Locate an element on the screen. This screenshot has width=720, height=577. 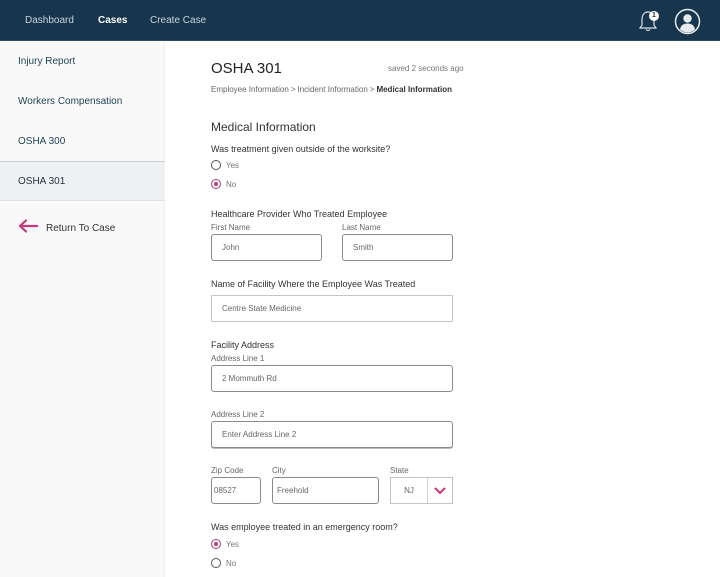
section-title: Medical Information is located at coordinates (263, 127).